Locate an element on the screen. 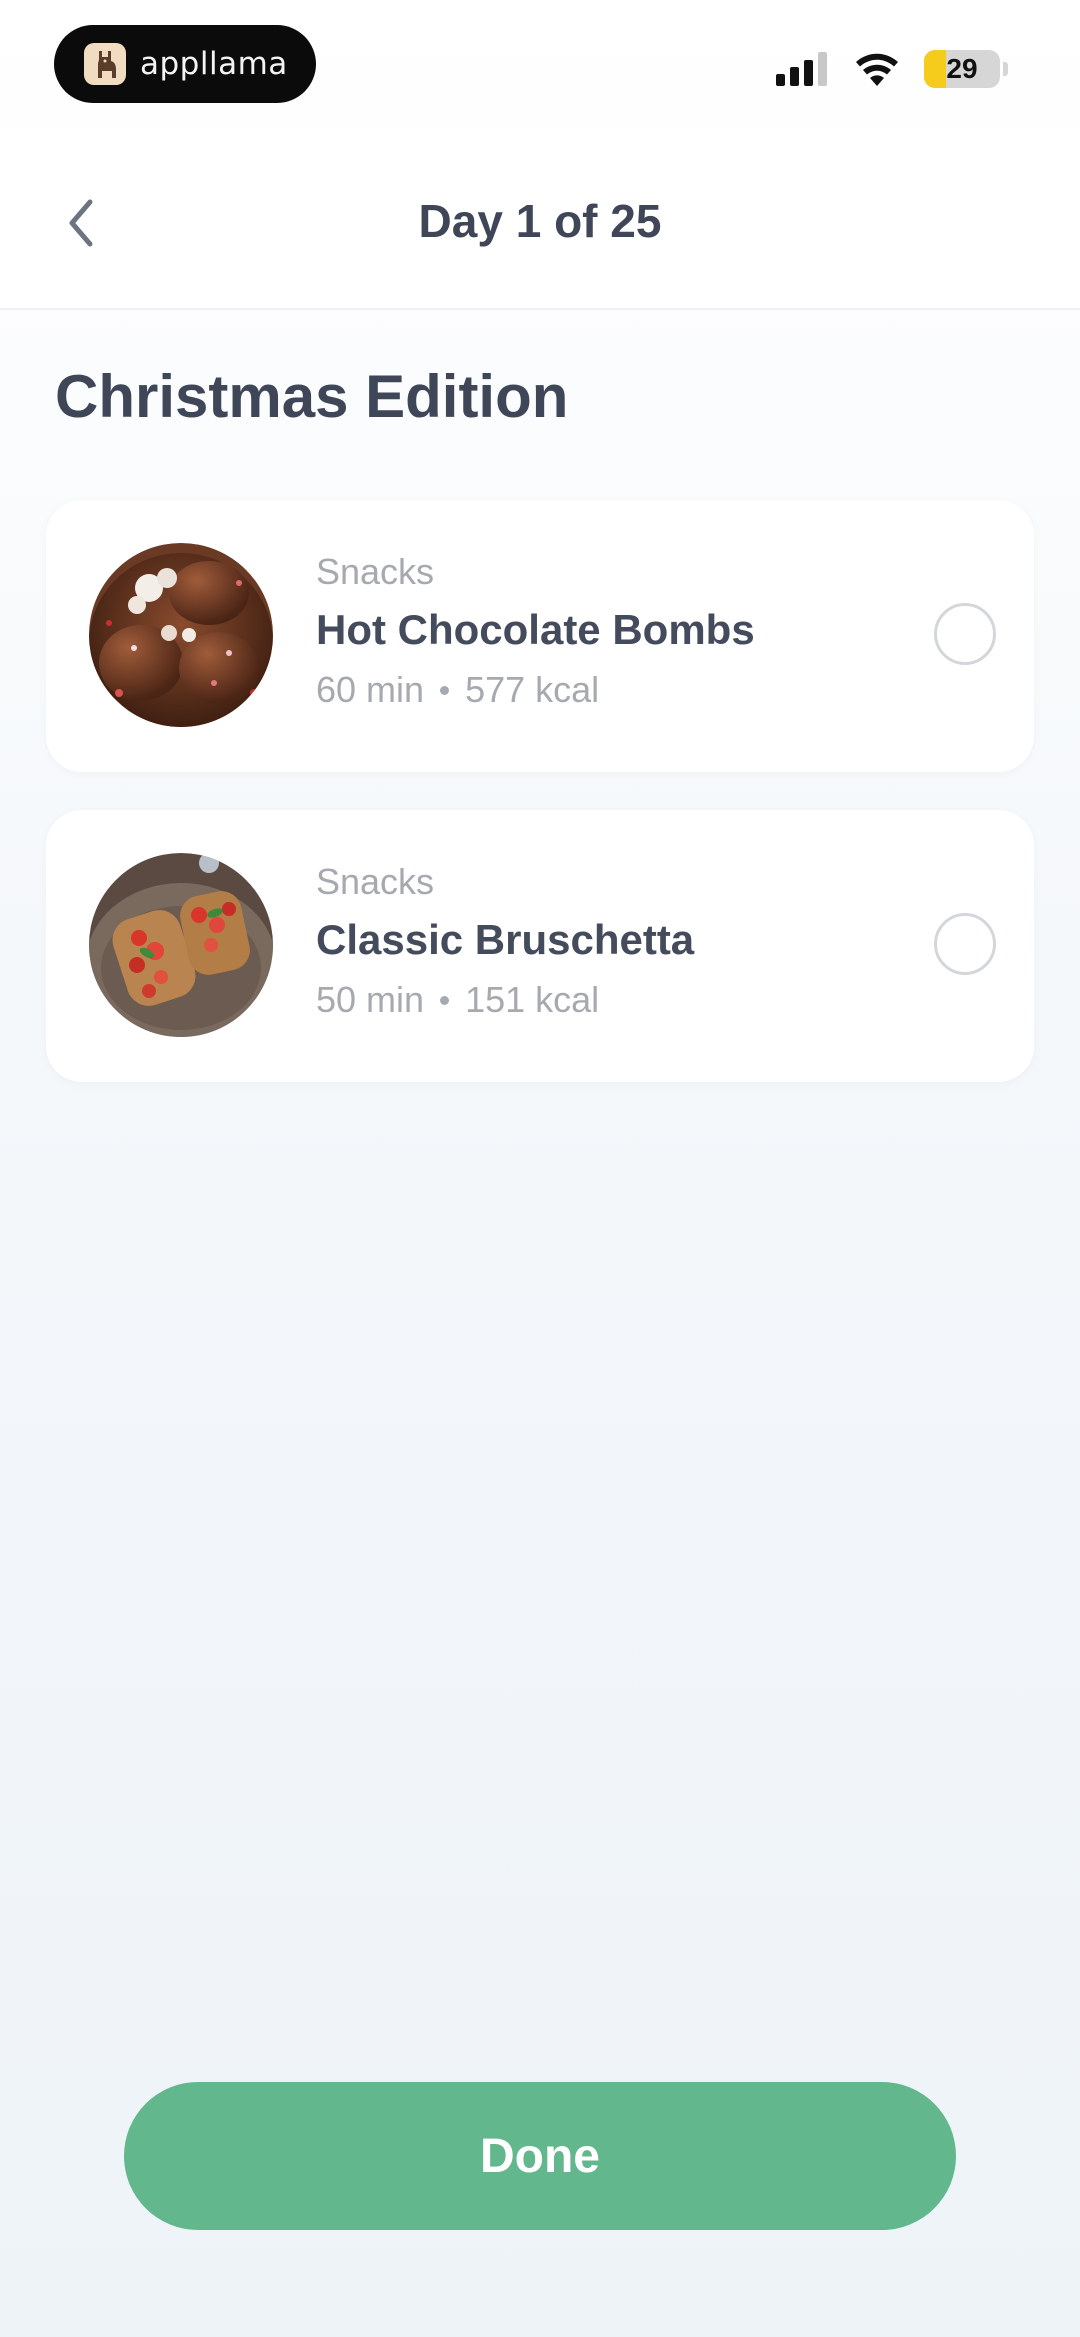 The height and width of the screenshot is (2337, 1080). recipe-name: Hot Chocolate Bombs is located at coordinates (535, 629).